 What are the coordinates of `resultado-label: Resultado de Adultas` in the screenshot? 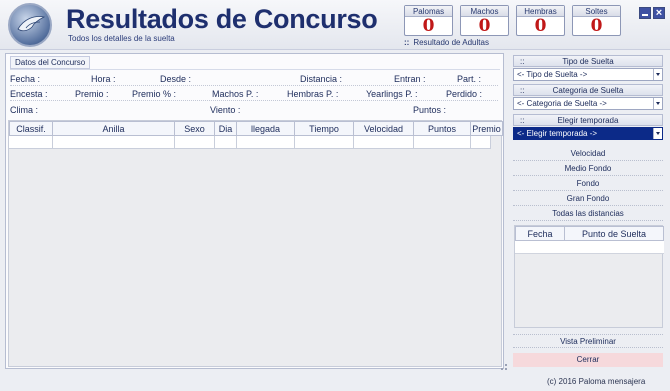 It's located at (451, 42).